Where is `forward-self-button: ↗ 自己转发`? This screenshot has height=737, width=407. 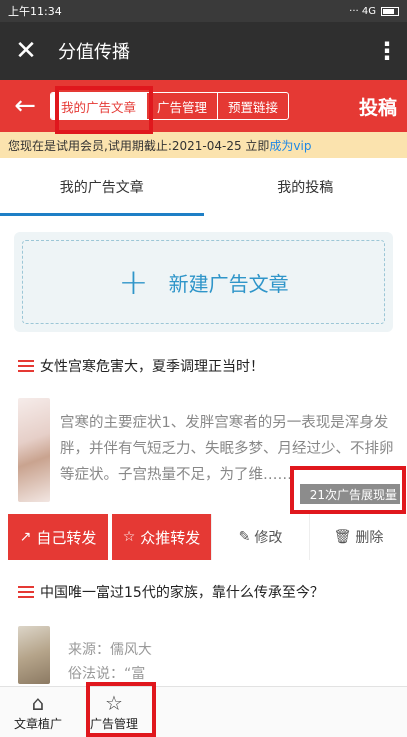
forward-self-button: ↗ 自己转发 is located at coordinates (58, 537).